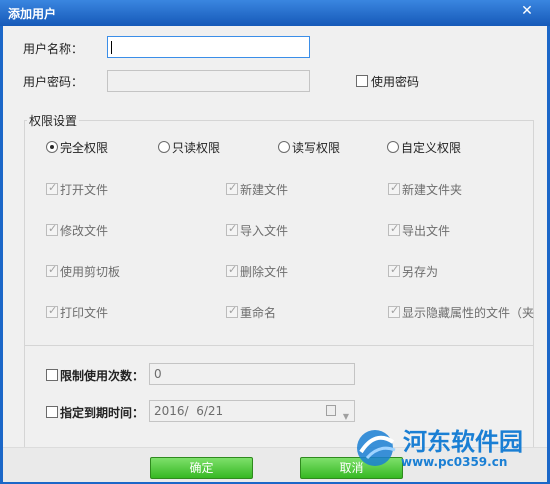  I want to click on perm-rename-label: 重命名, so click(258, 313).